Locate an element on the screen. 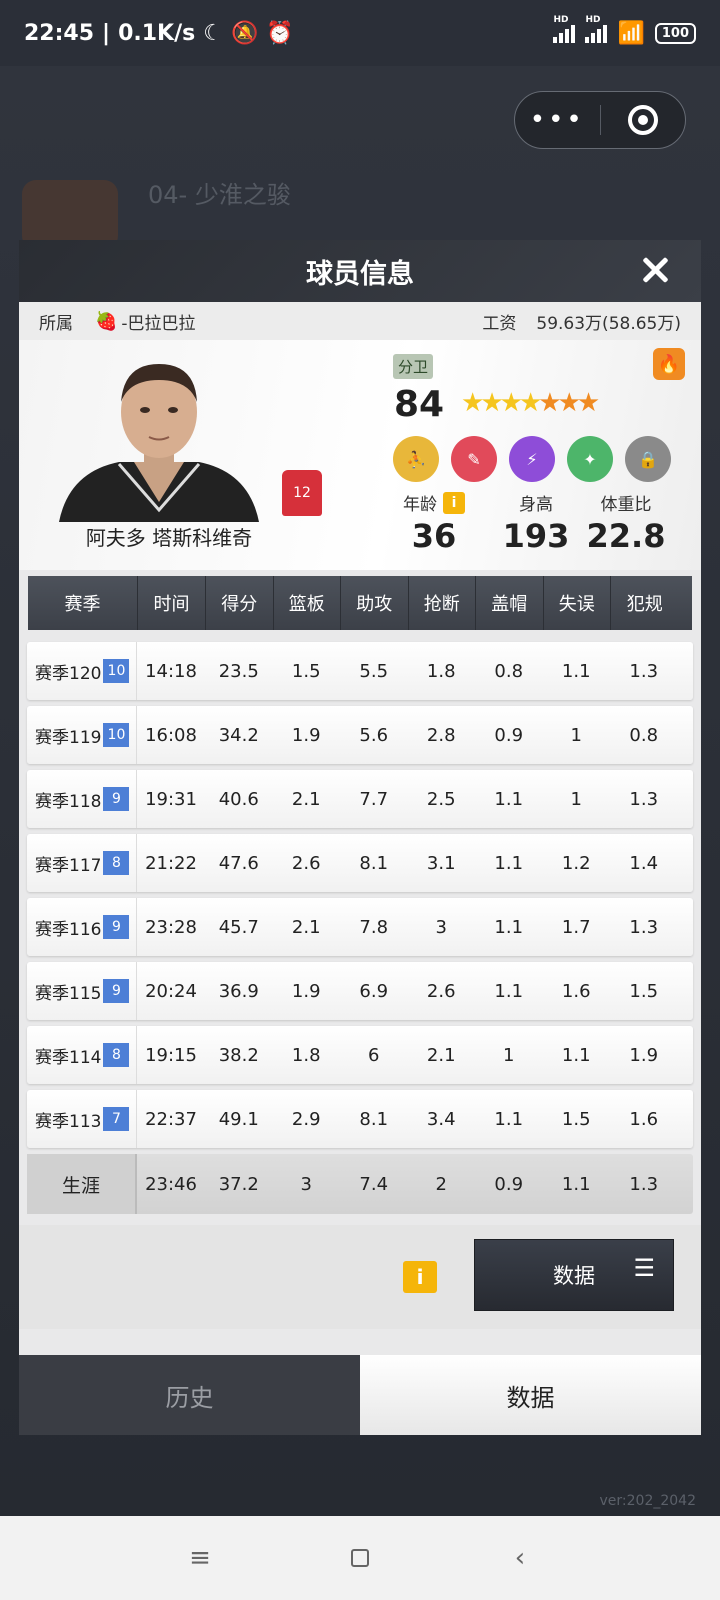 This screenshot has height=1600, width=720. fouls-cell: 1.4 is located at coordinates (644, 863).